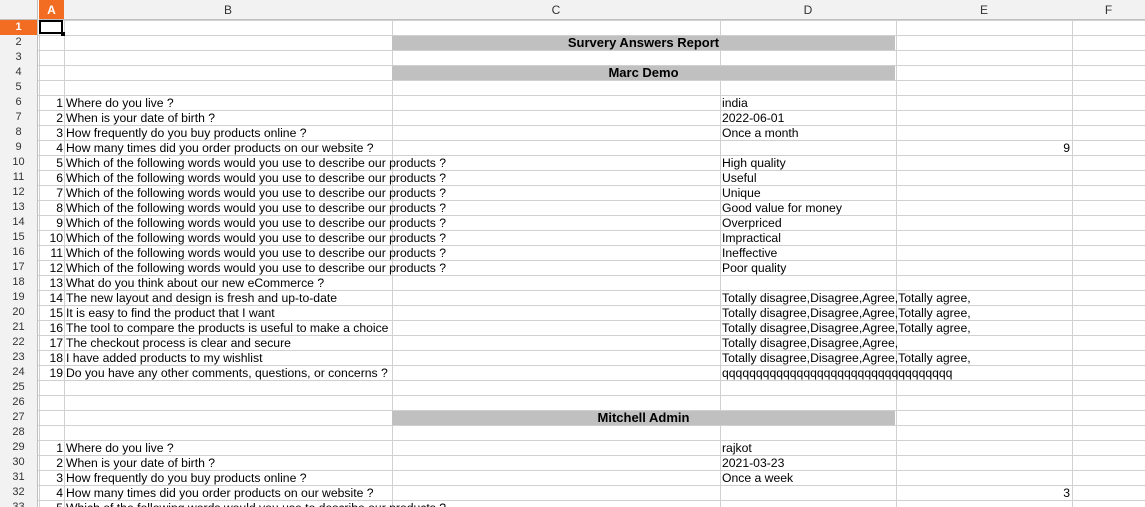 The width and height of the screenshot is (1145, 507). Describe the element at coordinates (391, 343) in the screenshot. I see `question-cell: The checkout process is clear and secure` at that location.